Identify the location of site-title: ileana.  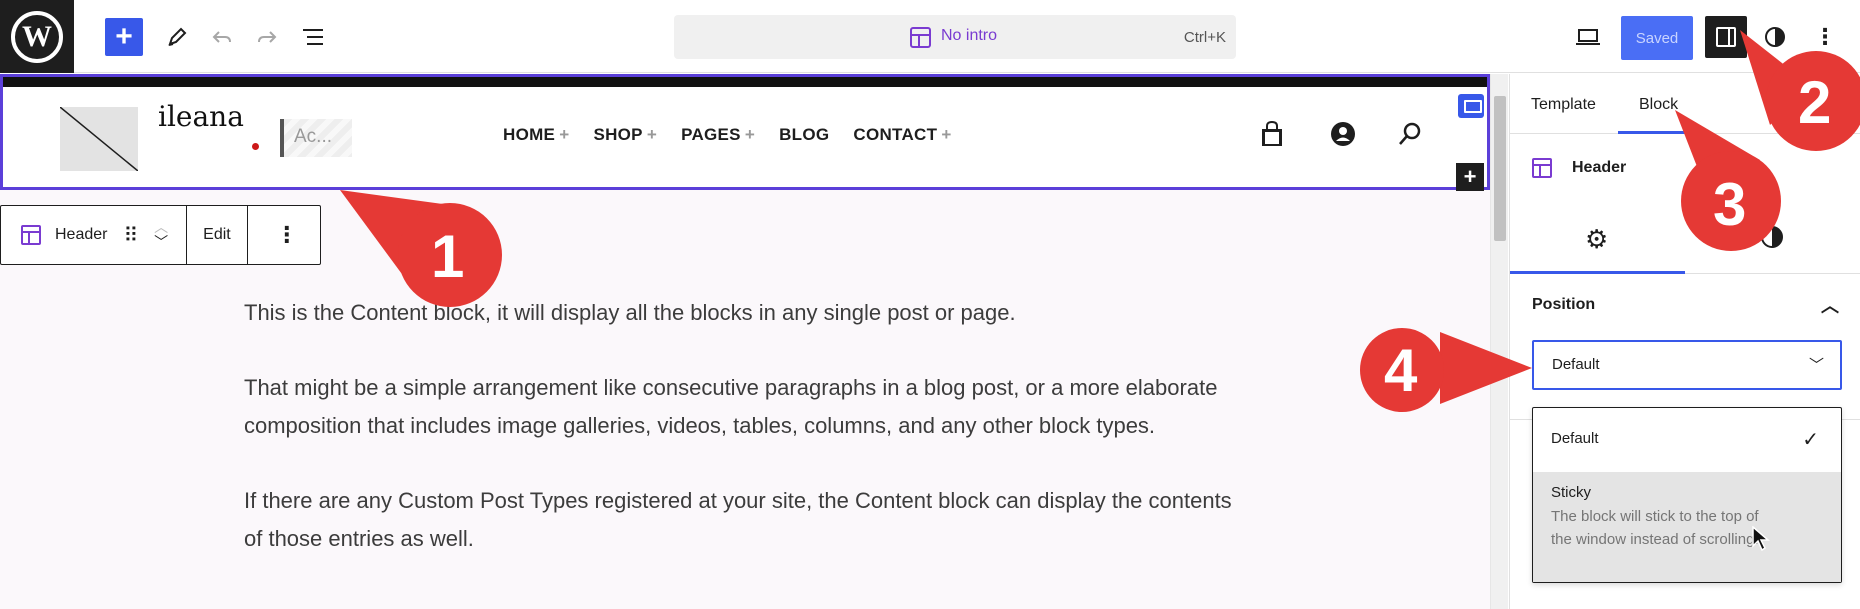
(201, 117).